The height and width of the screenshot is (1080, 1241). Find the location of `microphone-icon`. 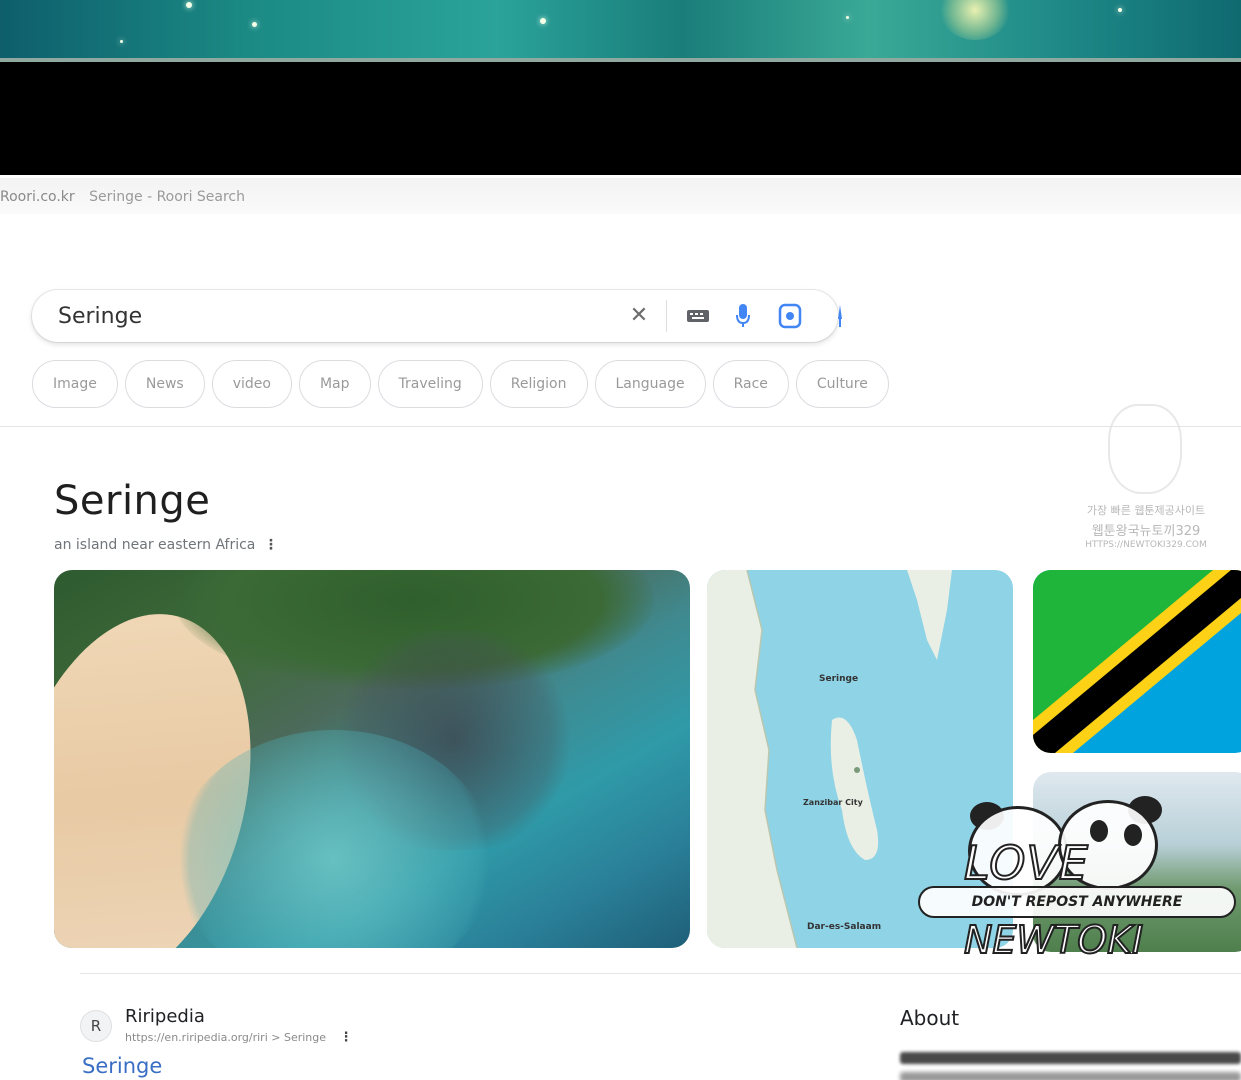

microphone-icon is located at coordinates (743, 316).